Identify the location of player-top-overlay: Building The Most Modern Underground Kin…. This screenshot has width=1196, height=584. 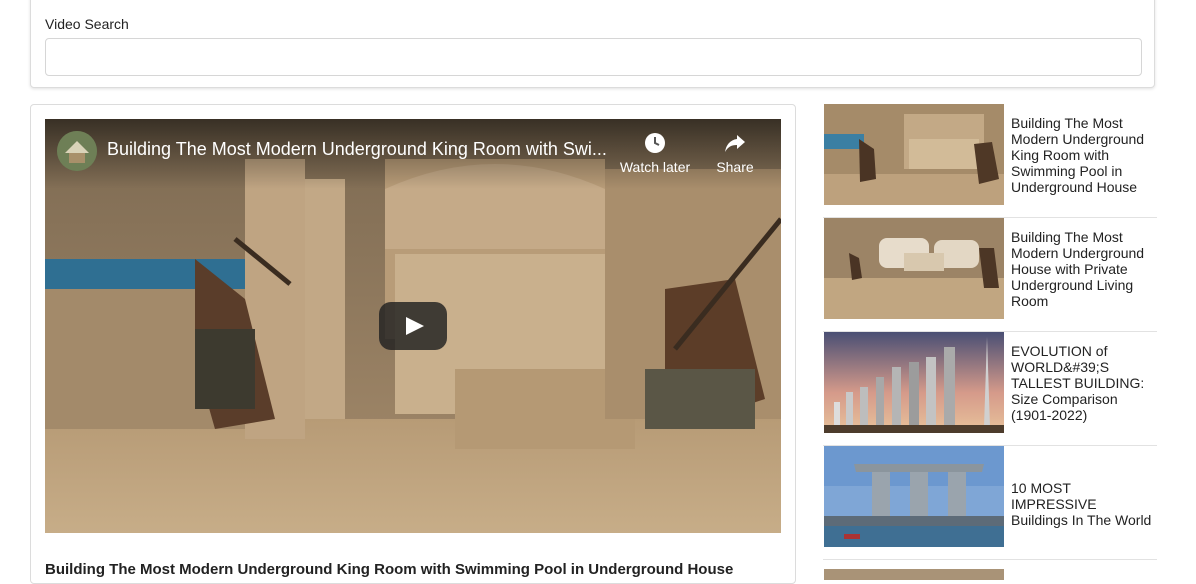
(413, 154).